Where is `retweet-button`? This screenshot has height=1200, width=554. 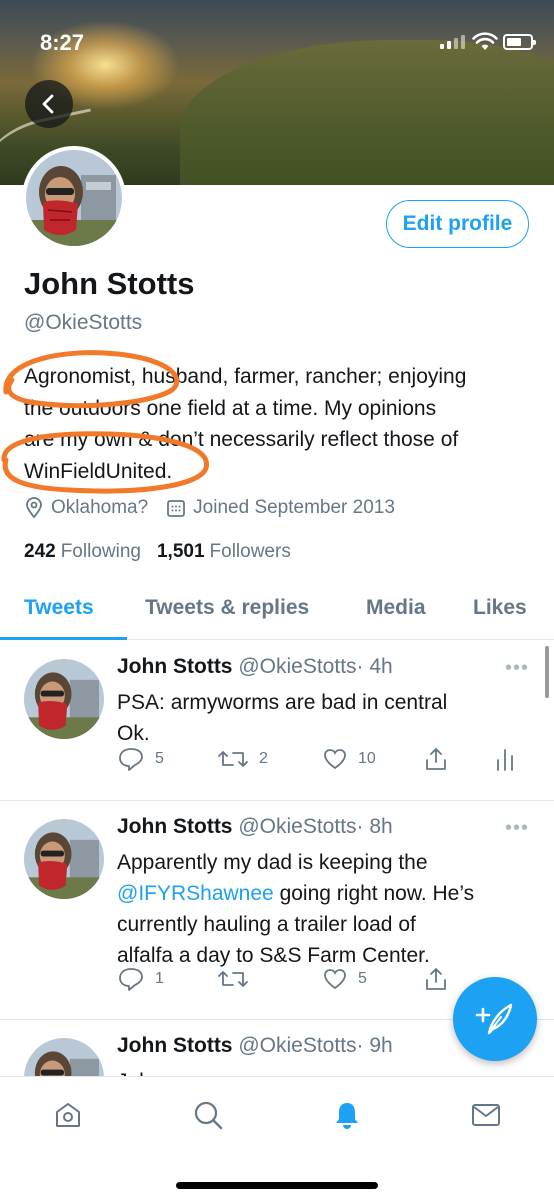 retweet-button is located at coordinates (238, 979).